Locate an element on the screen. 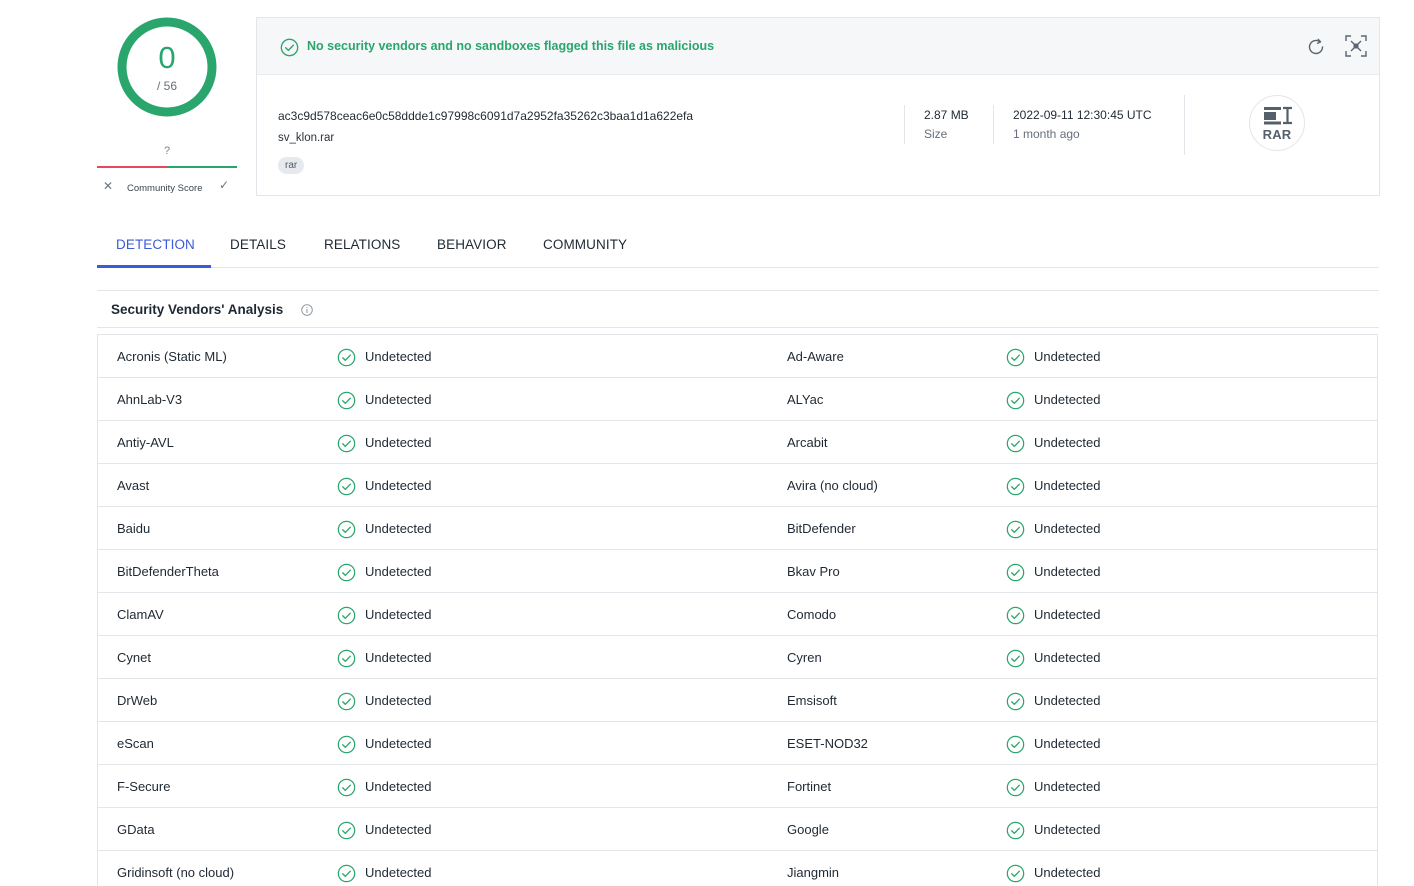 The height and width of the screenshot is (886, 1414). analysis-date-value: 2022-09-11 12:30:45 UTC is located at coordinates (1082, 115).